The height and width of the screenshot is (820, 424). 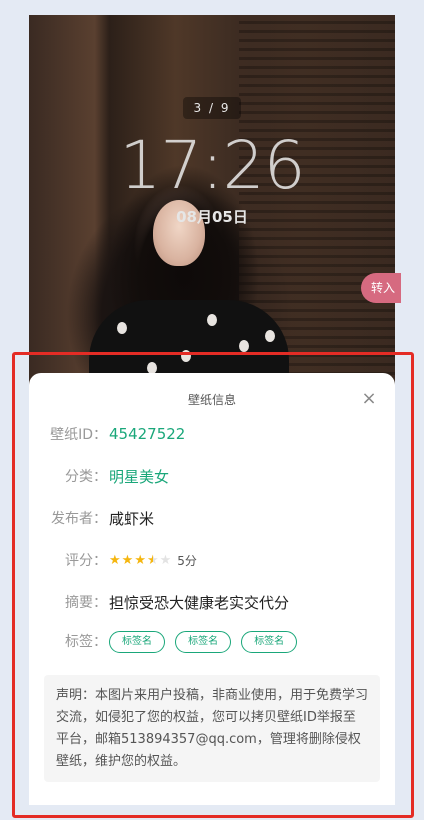 I want to click on summary-label: 摘要：, so click(x=86, y=603).